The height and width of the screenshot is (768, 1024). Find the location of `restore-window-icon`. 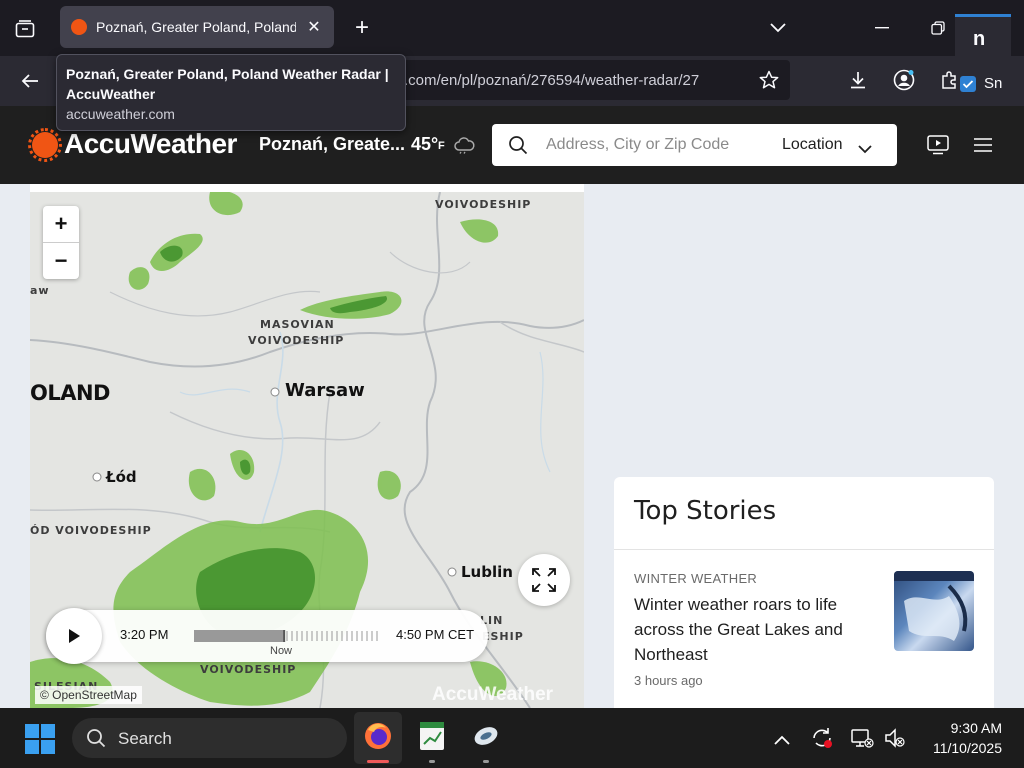

restore-window-icon is located at coordinates (938, 28).